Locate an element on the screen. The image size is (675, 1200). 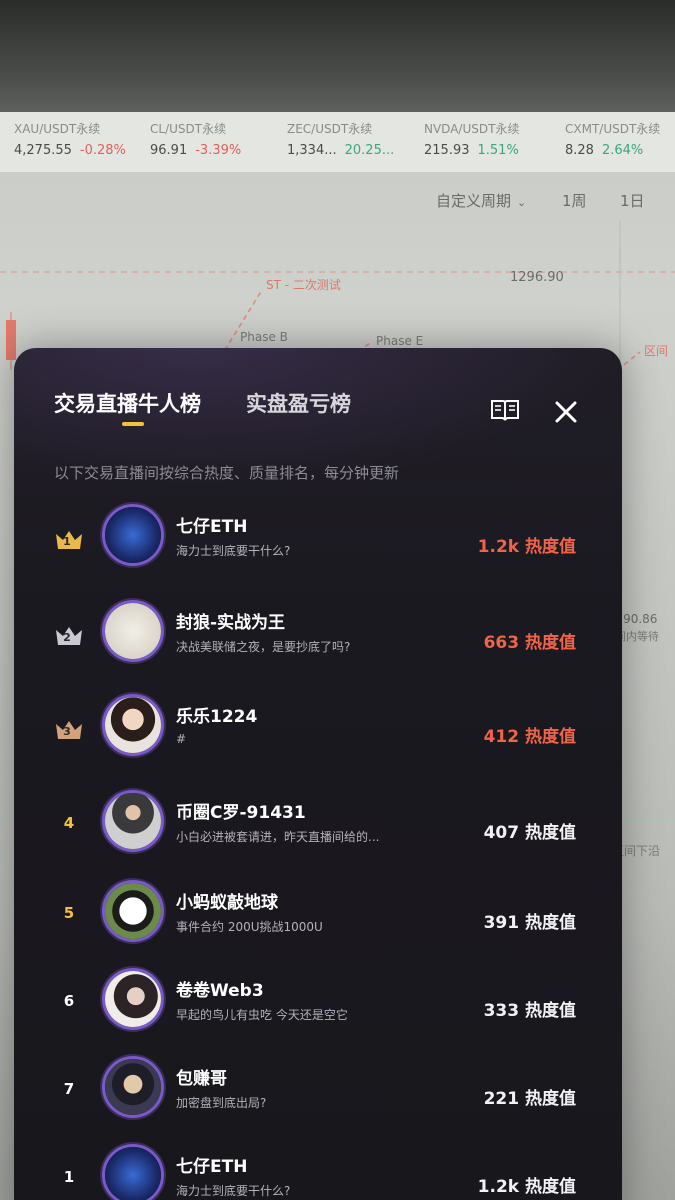
rank-crown-icon: 1 is located at coordinates (69, 541).